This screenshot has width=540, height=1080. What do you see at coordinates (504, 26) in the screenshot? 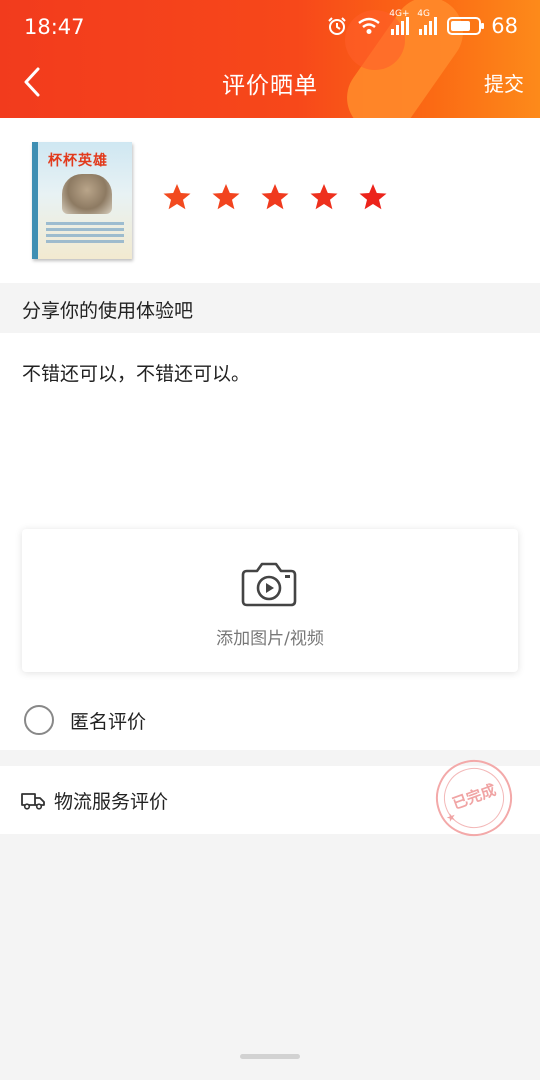
I see `battery-percent: 68` at bounding box center [504, 26].